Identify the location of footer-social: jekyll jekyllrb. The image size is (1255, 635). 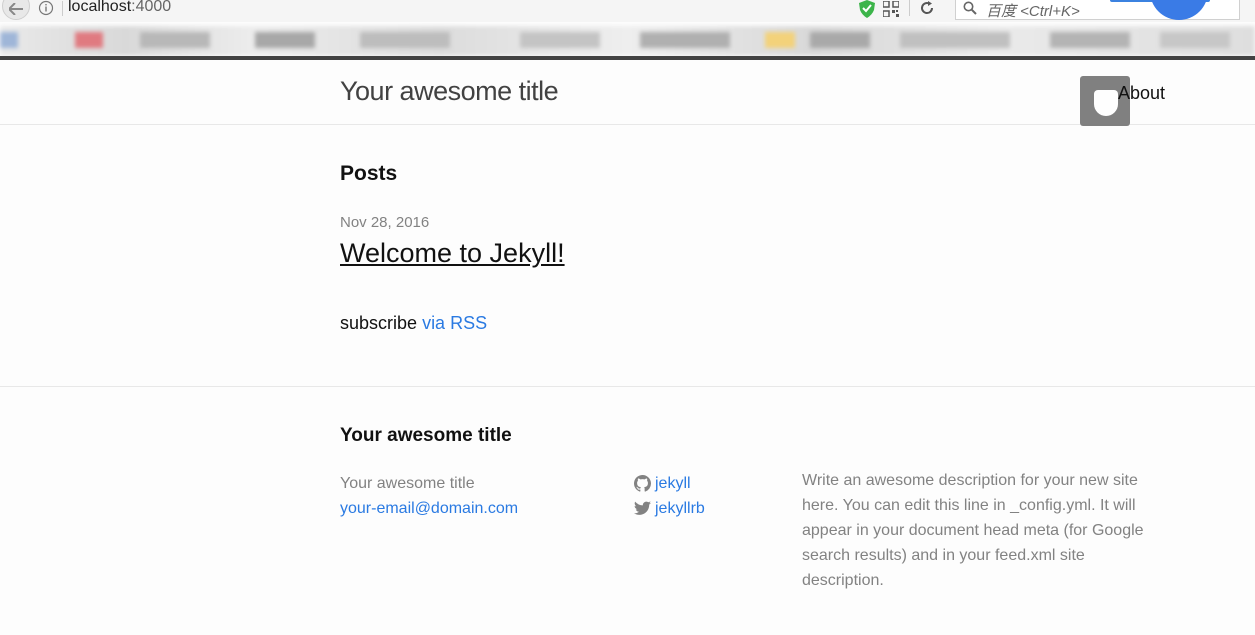
(669, 496).